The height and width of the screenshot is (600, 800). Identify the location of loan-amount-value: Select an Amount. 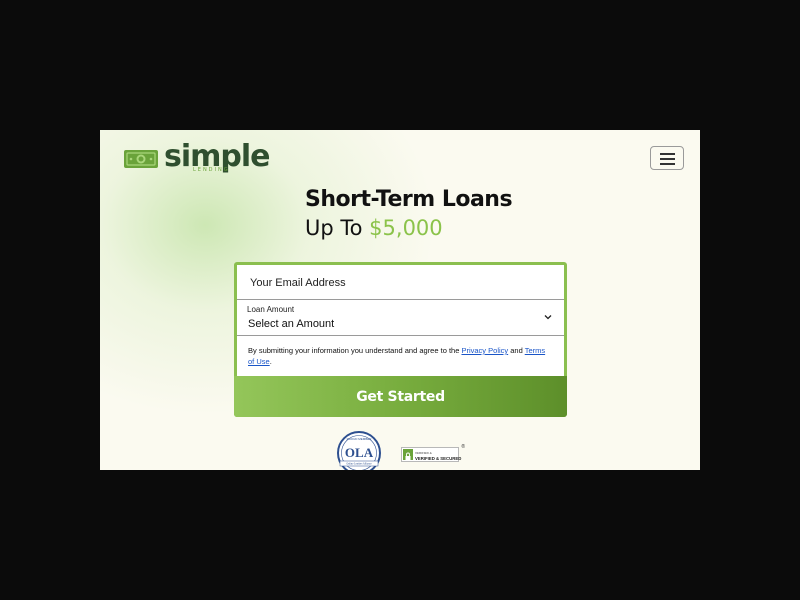
(291, 324).